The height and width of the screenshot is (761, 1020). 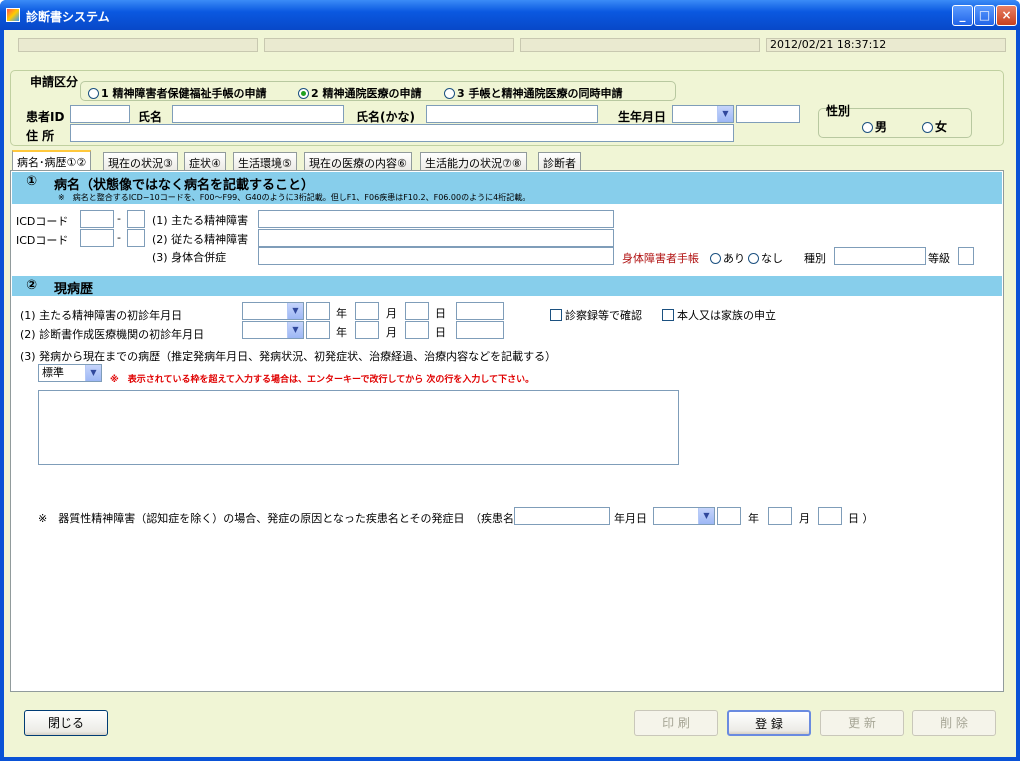 I want to click on section1-title: 病名（状態像ではなく病名を記載すること）, so click(x=184, y=185).